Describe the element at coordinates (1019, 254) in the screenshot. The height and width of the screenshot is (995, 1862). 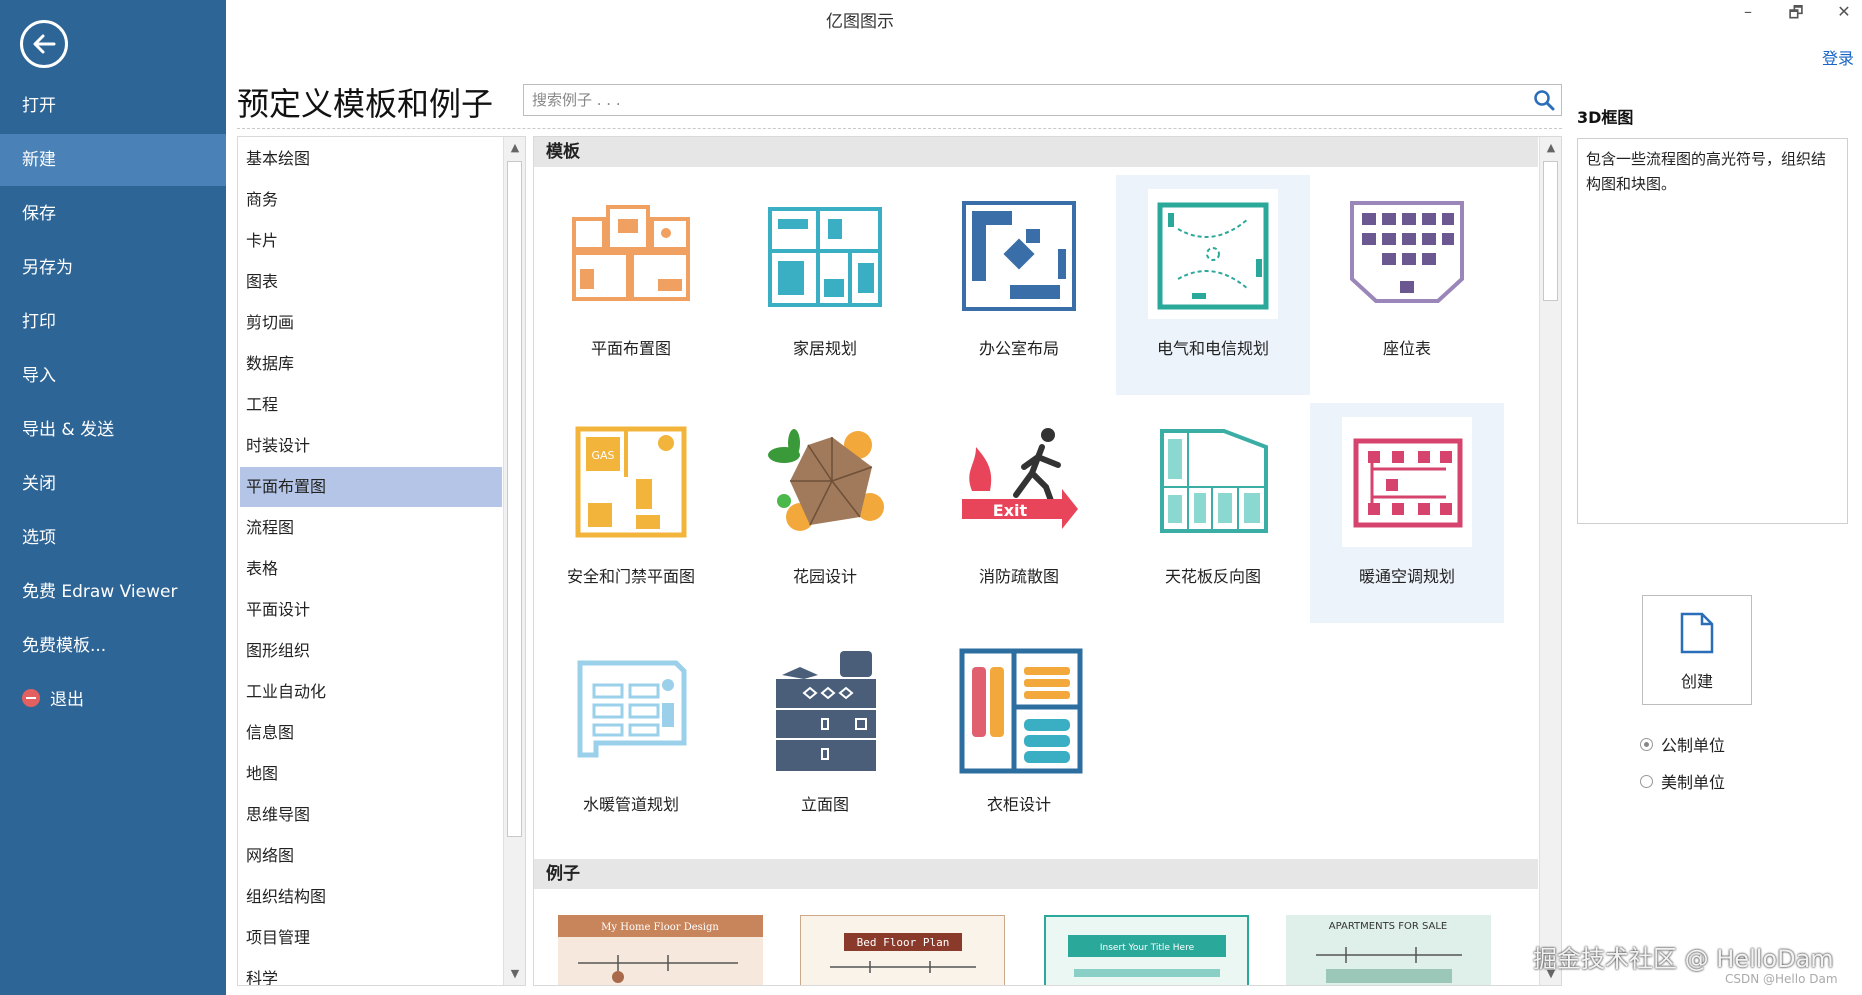
I see `office-layout-icon` at that location.